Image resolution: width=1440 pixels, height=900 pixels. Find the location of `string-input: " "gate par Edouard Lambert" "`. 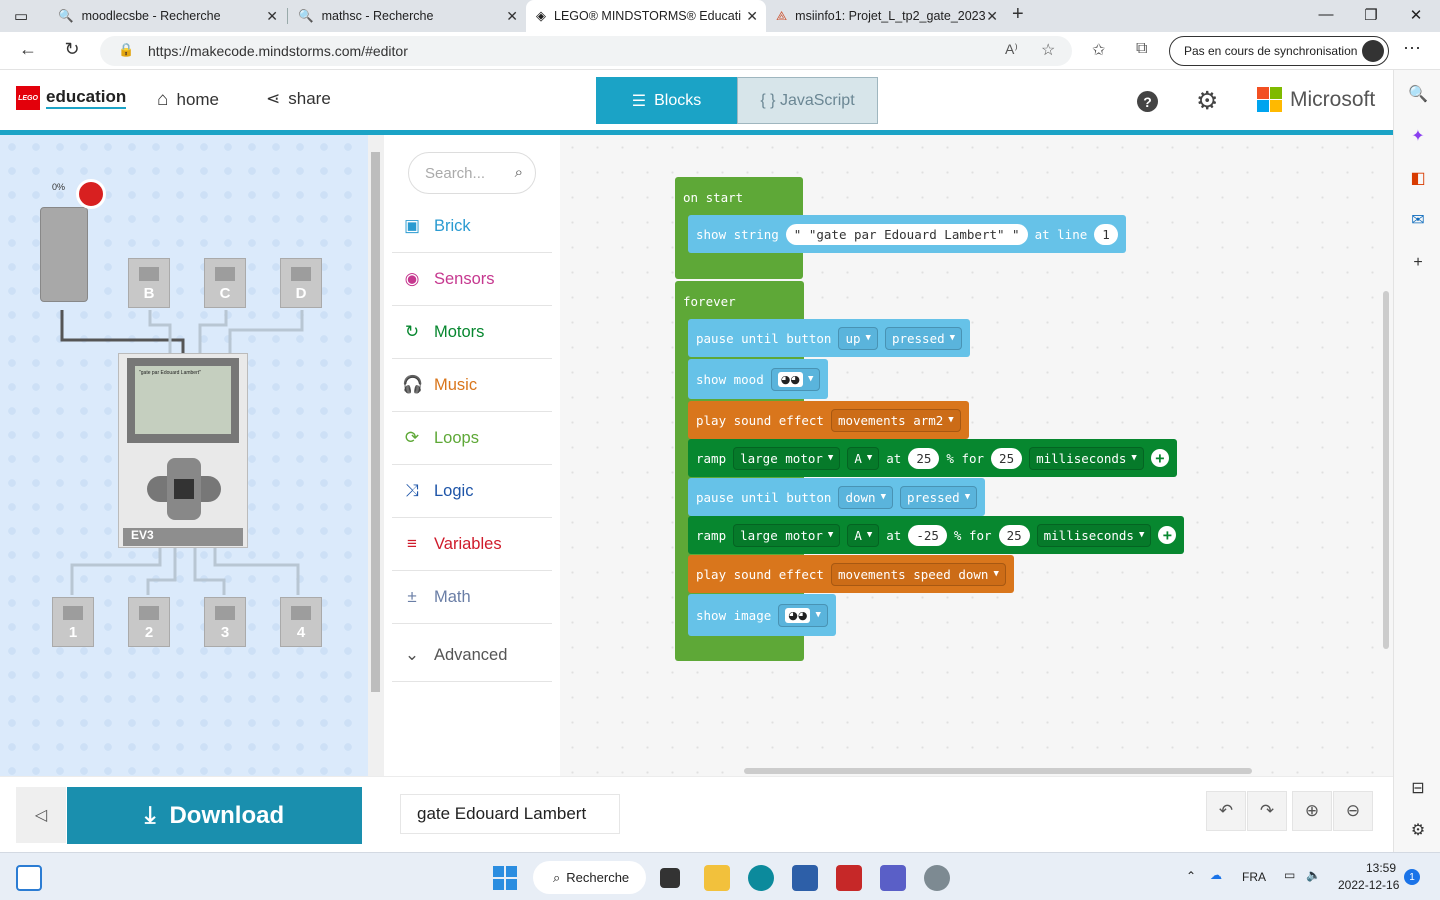

string-input: " "gate par Edouard Lambert" " is located at coordinates (906, 234).